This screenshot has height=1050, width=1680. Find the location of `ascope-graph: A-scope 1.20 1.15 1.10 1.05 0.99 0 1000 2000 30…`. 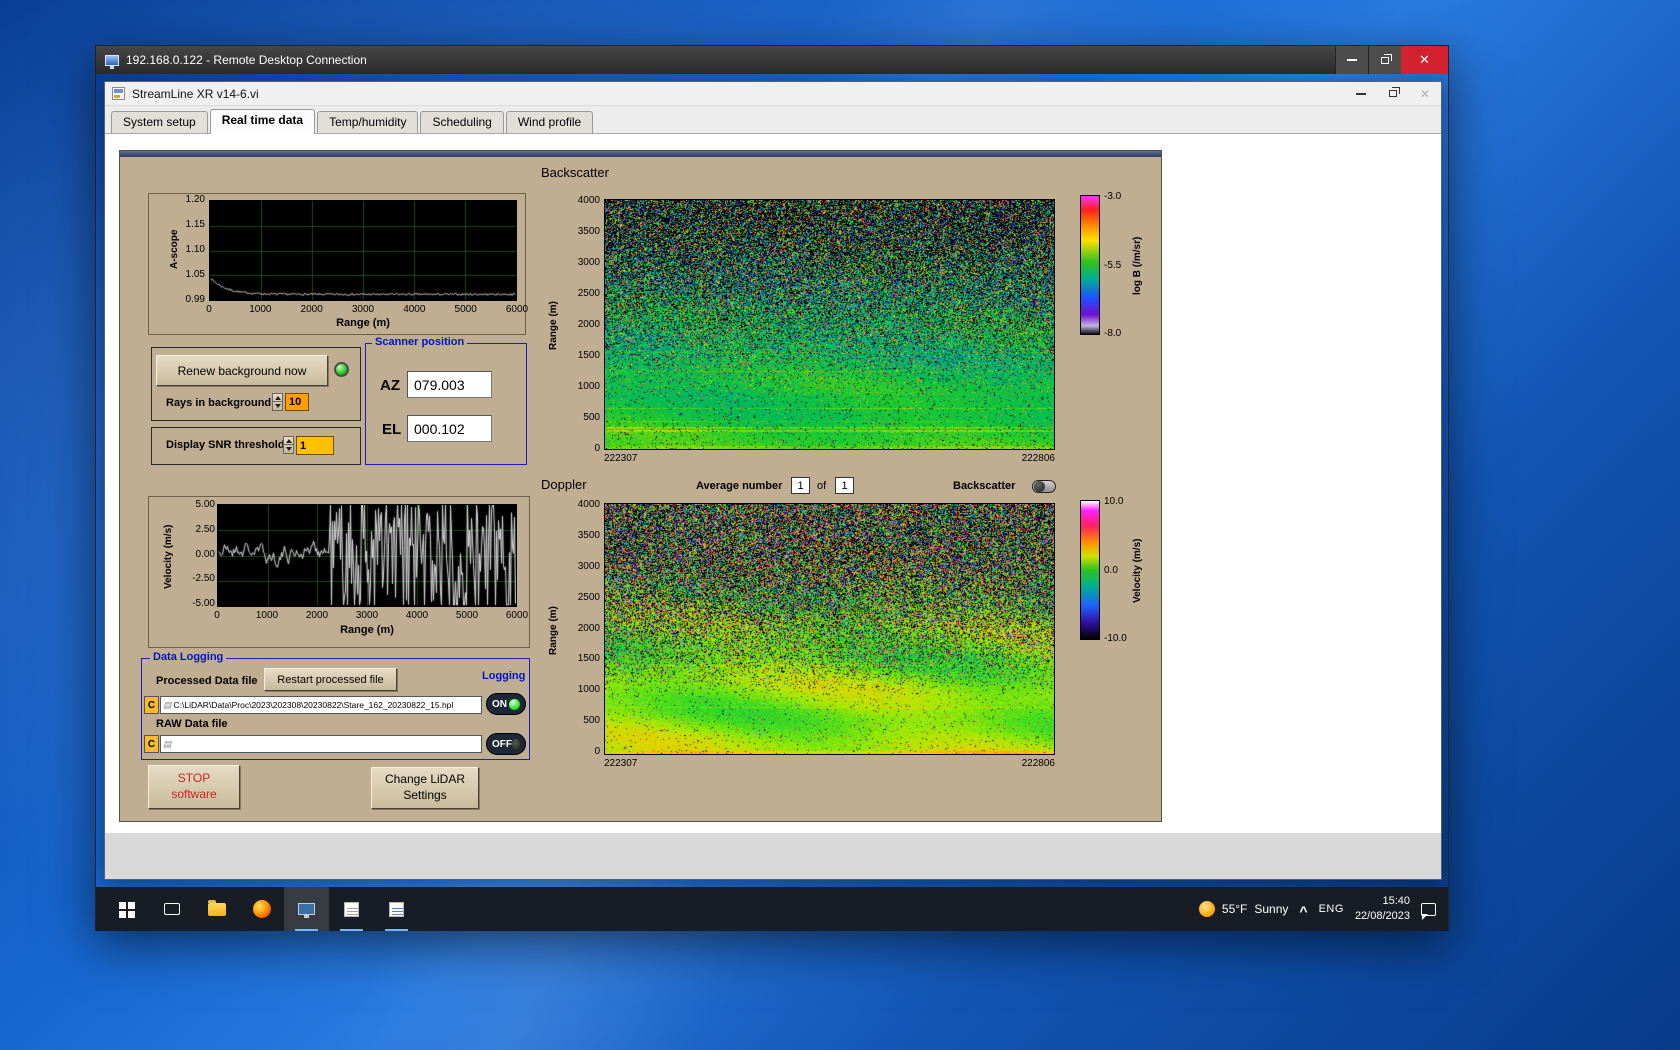

ascope-graph: A-scope 1.20 1.15 1.10 1.05 0.99 0 1000 2000 30… is located at coordinates (338, 264).